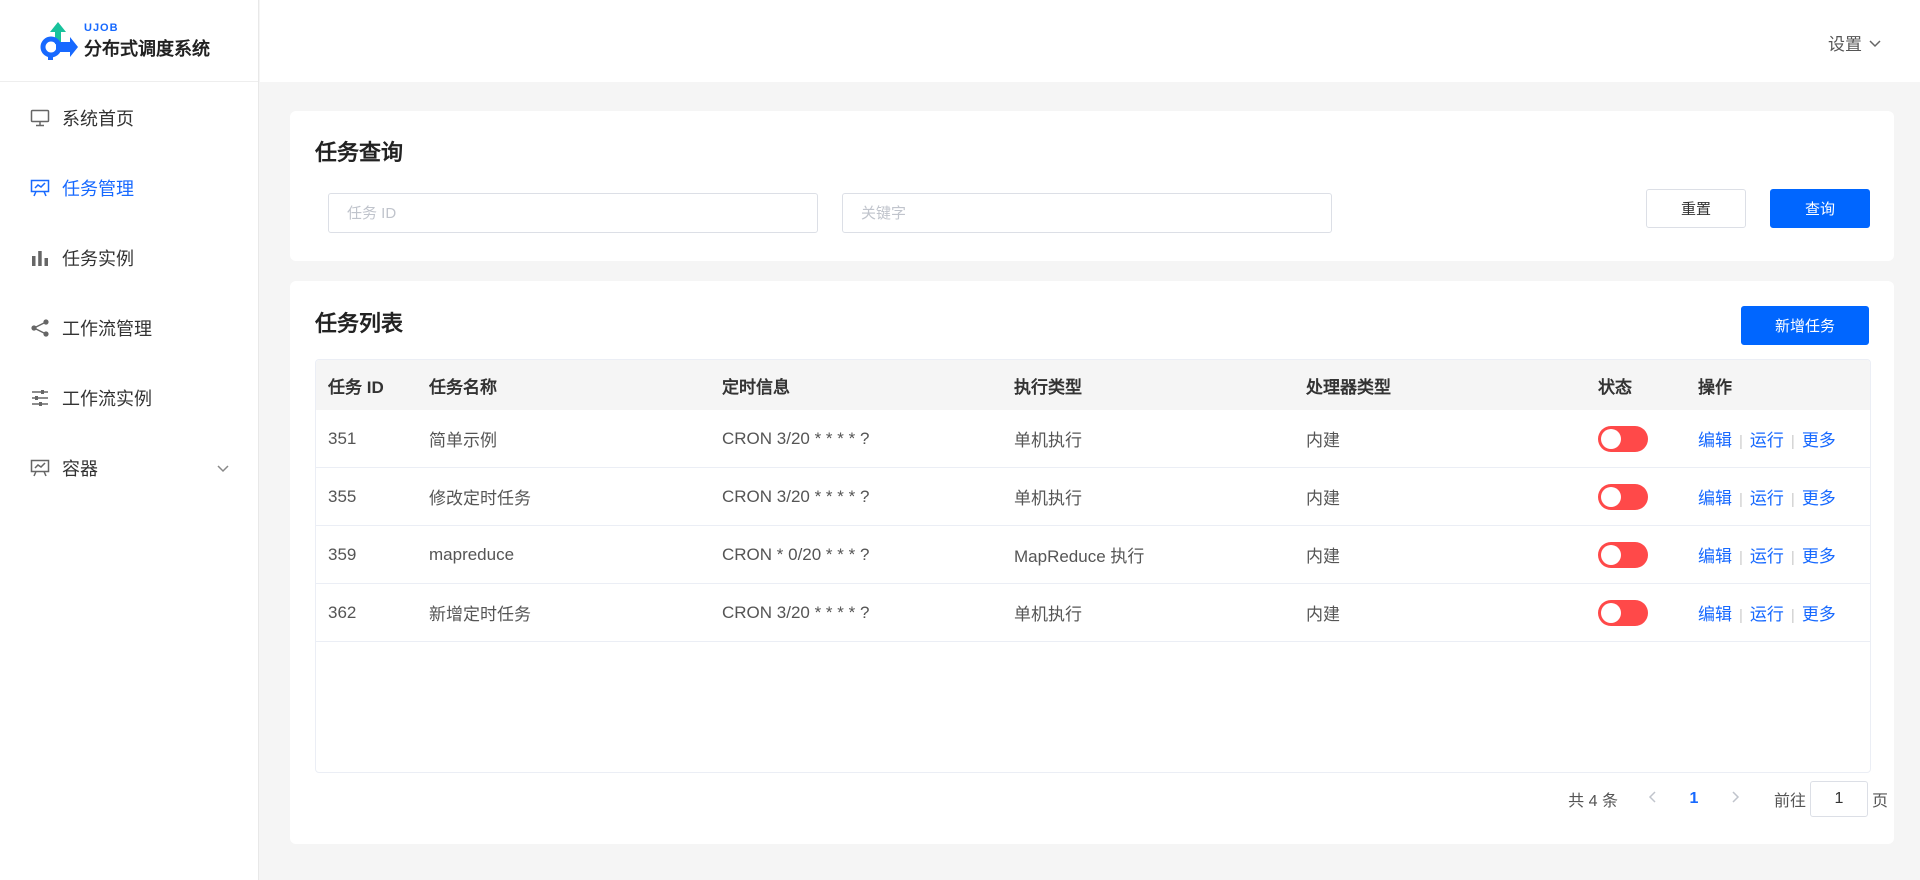 This screenshot has width=1920, height=880. I want to click on column-header: 任务名称, so click(463, 387).